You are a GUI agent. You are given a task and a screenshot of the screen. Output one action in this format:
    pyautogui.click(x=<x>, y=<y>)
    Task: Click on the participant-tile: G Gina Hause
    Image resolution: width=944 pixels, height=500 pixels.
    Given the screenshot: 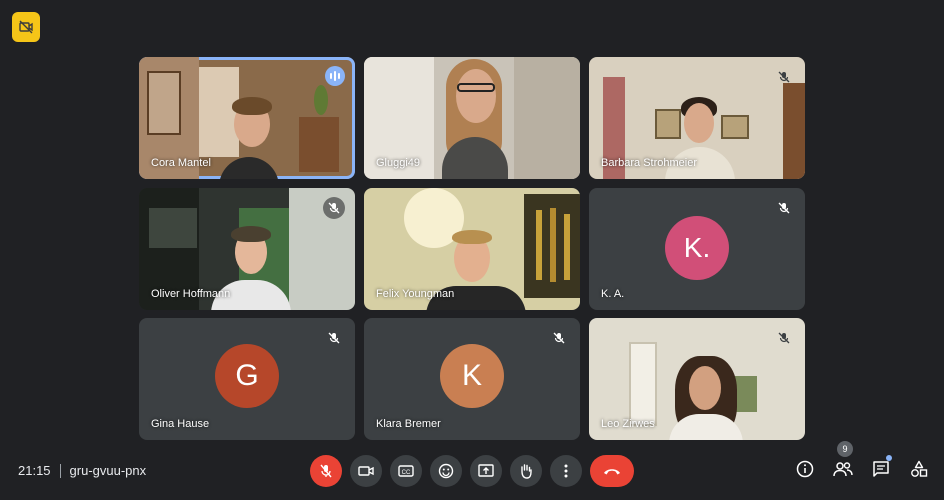 What is the action you would take?
    pyautogui.click(x=247, y=379)
    